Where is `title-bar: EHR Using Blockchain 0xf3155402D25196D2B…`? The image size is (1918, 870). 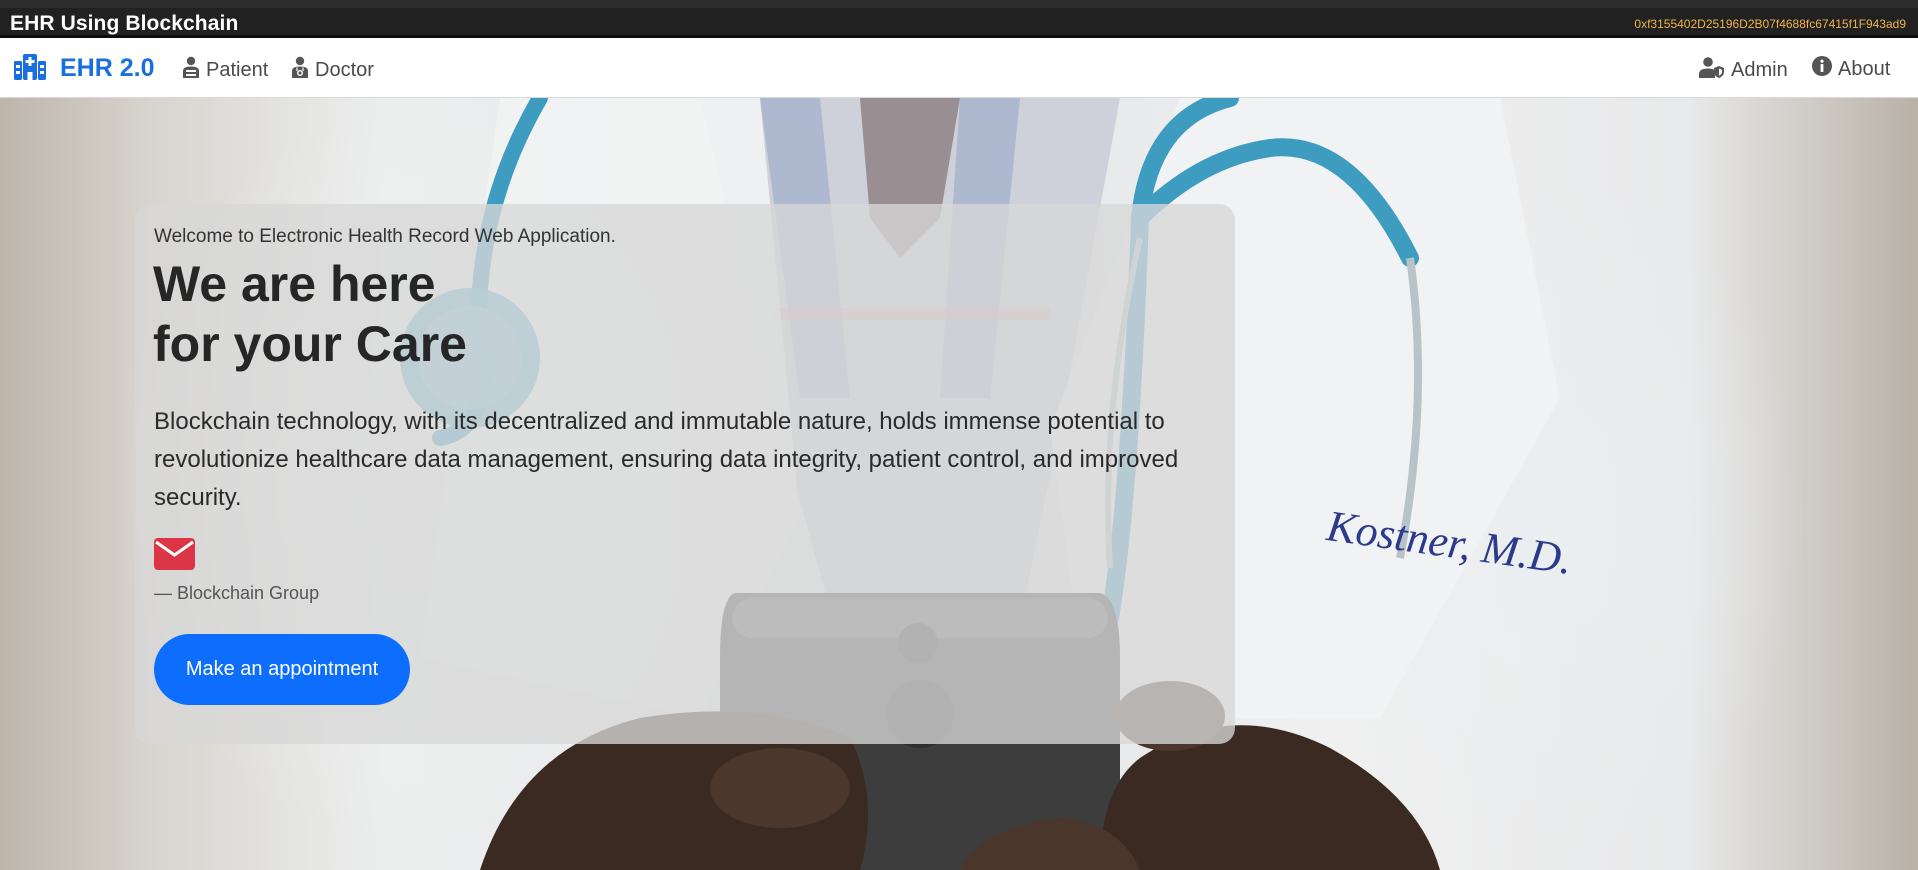
title-bar: EHR Using Blockchain 0xf3155402D25196D2B… is located at coordinates (959, 19).